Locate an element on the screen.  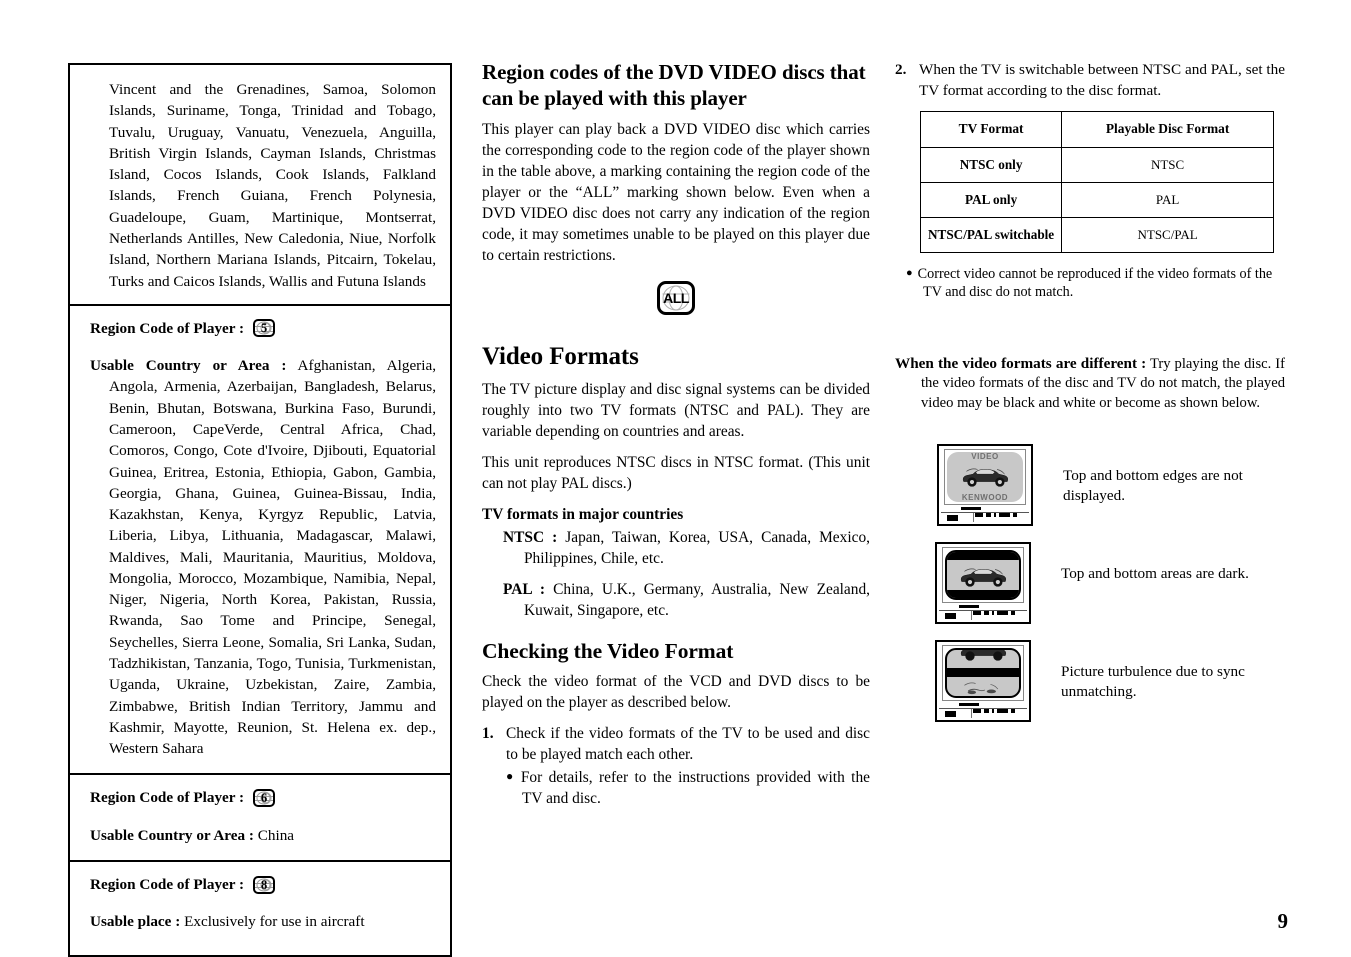
tv-format-pal-label: PAL : is located at coordinates (524, 589).